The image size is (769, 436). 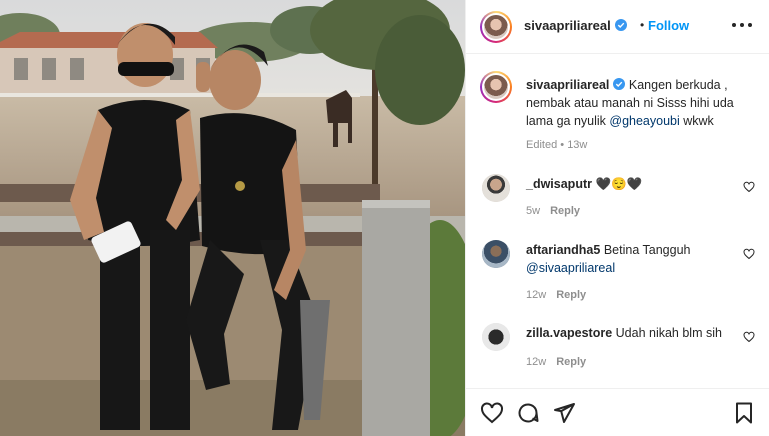 What do you see at coordinates (567, 25) in the screenshot?
I see `author-username-text: sivaapriliareal` at bounding box center [567, 25].